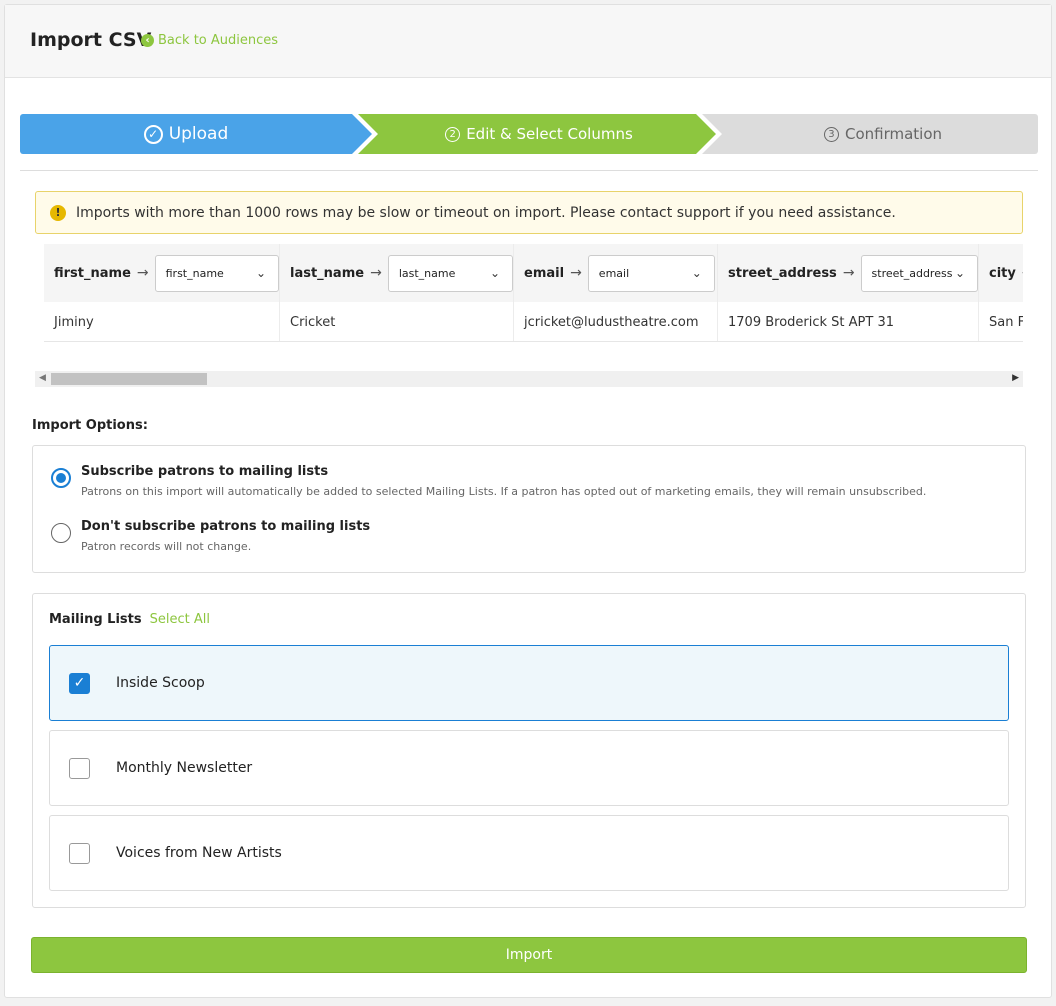 Image resolution: width=1056 pixels, height=1006 pixels. What do you see at coordinates (226, 526) in the screenshot?
I see `option-label: Don't subscribe patrons to mailing lists` at bounding box center [226, 526].